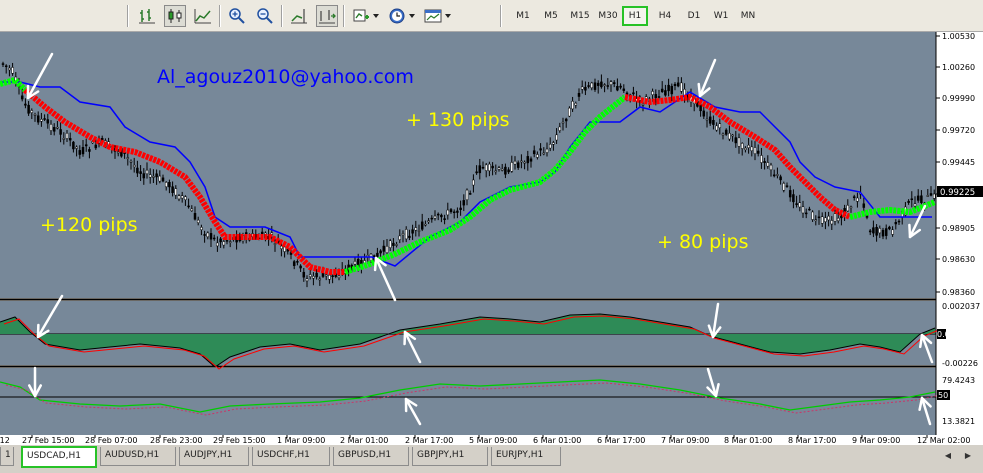 Image resolution: width=983 pixels, height=473 pixels. I want to click on chart-shift-icon, so click(299, 16).